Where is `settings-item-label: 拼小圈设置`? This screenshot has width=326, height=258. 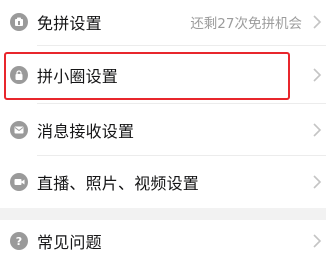
settings-item-label: 拼小圈设置 is located at coordinates (78, 76).